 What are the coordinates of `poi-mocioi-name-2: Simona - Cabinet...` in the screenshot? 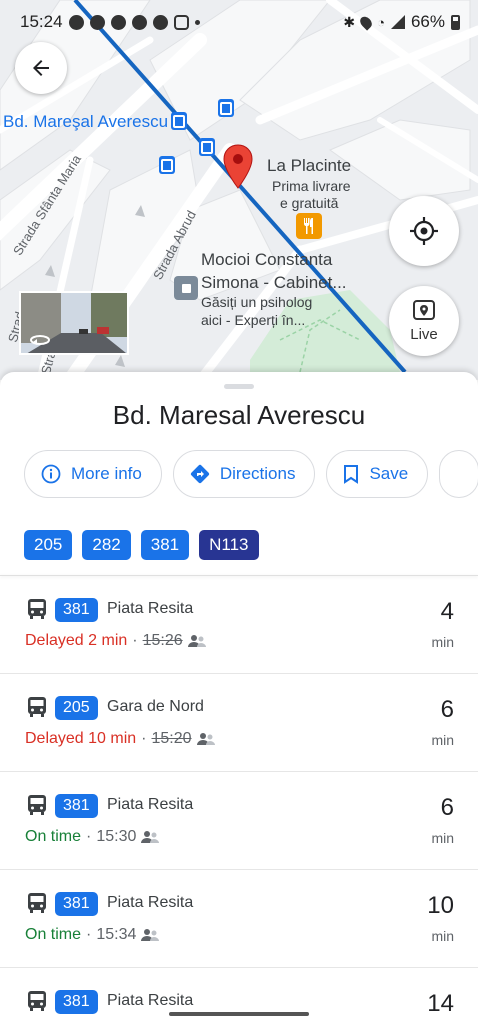 It's located at (274, 283).